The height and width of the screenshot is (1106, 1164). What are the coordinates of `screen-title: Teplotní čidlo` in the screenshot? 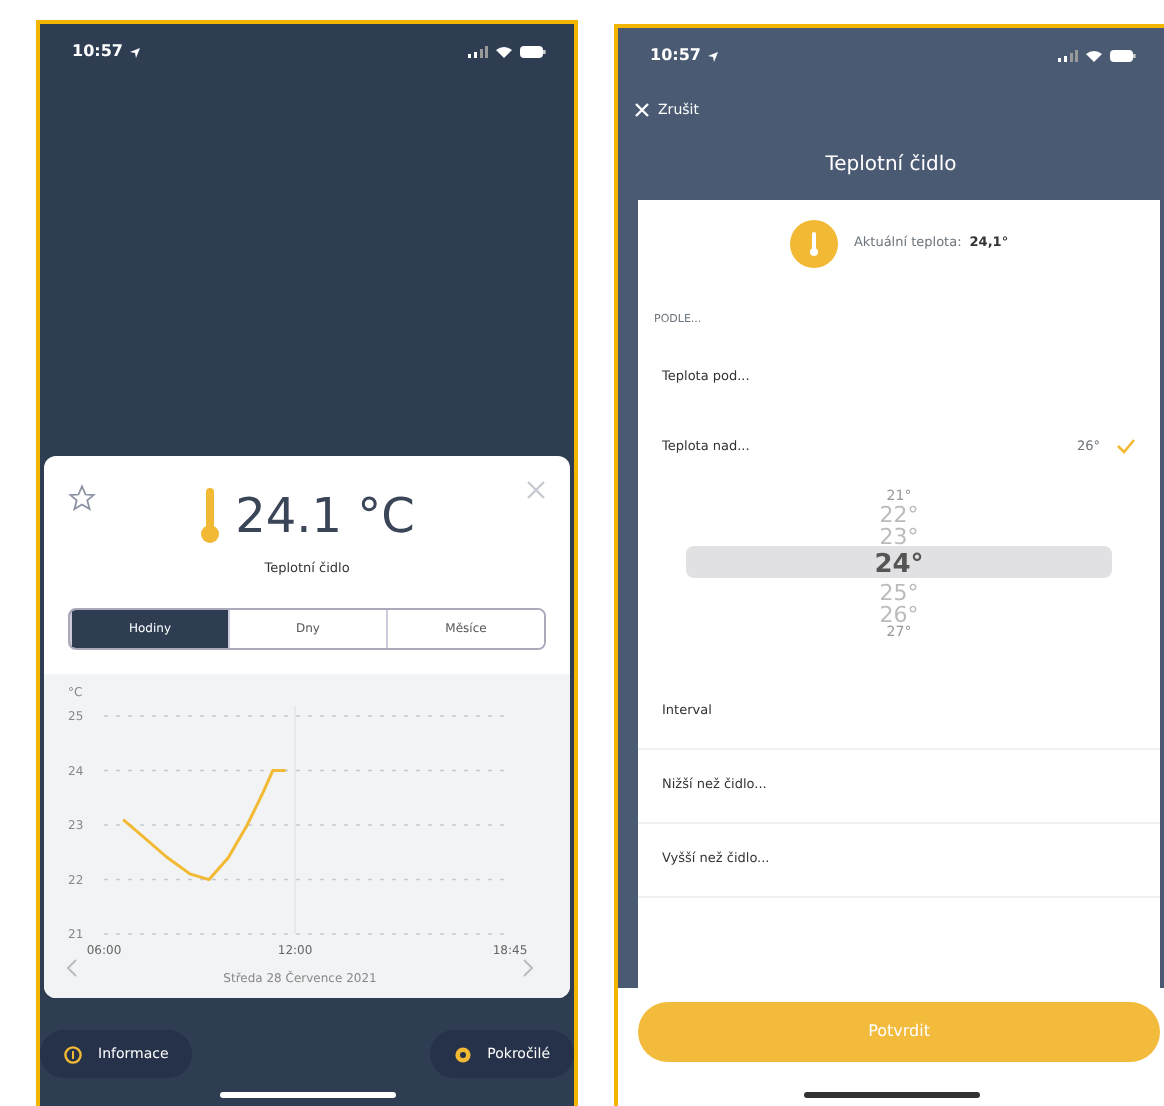 It's located at (891, 165).